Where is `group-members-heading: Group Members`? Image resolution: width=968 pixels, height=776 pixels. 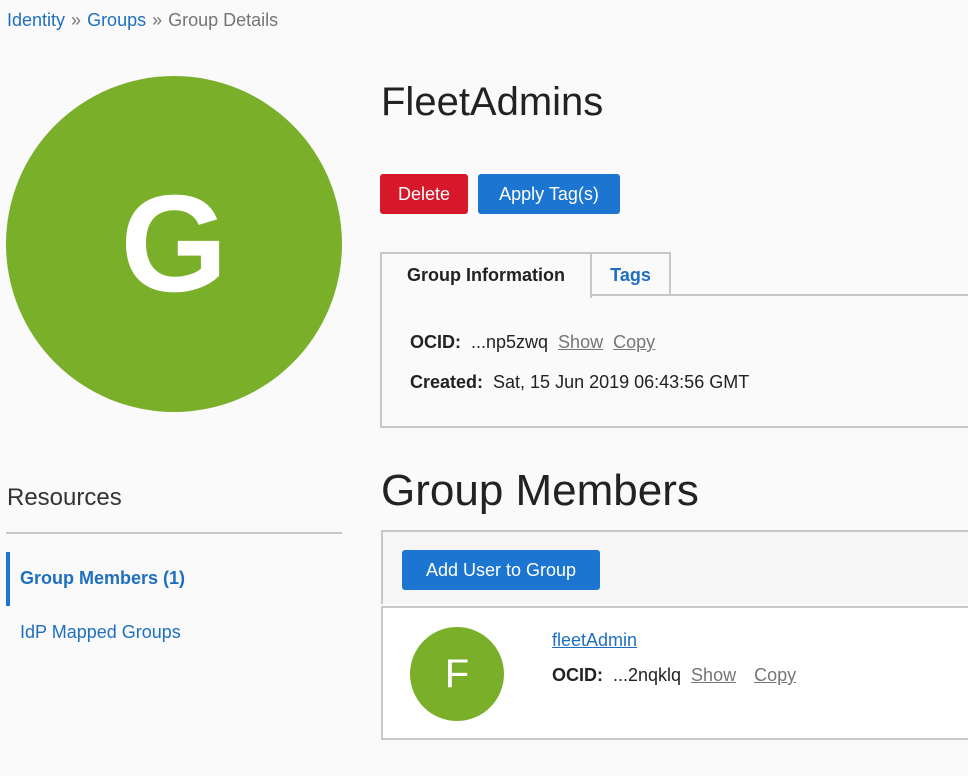
group-members-heading: Group Members is located at coordinates (540, 490).